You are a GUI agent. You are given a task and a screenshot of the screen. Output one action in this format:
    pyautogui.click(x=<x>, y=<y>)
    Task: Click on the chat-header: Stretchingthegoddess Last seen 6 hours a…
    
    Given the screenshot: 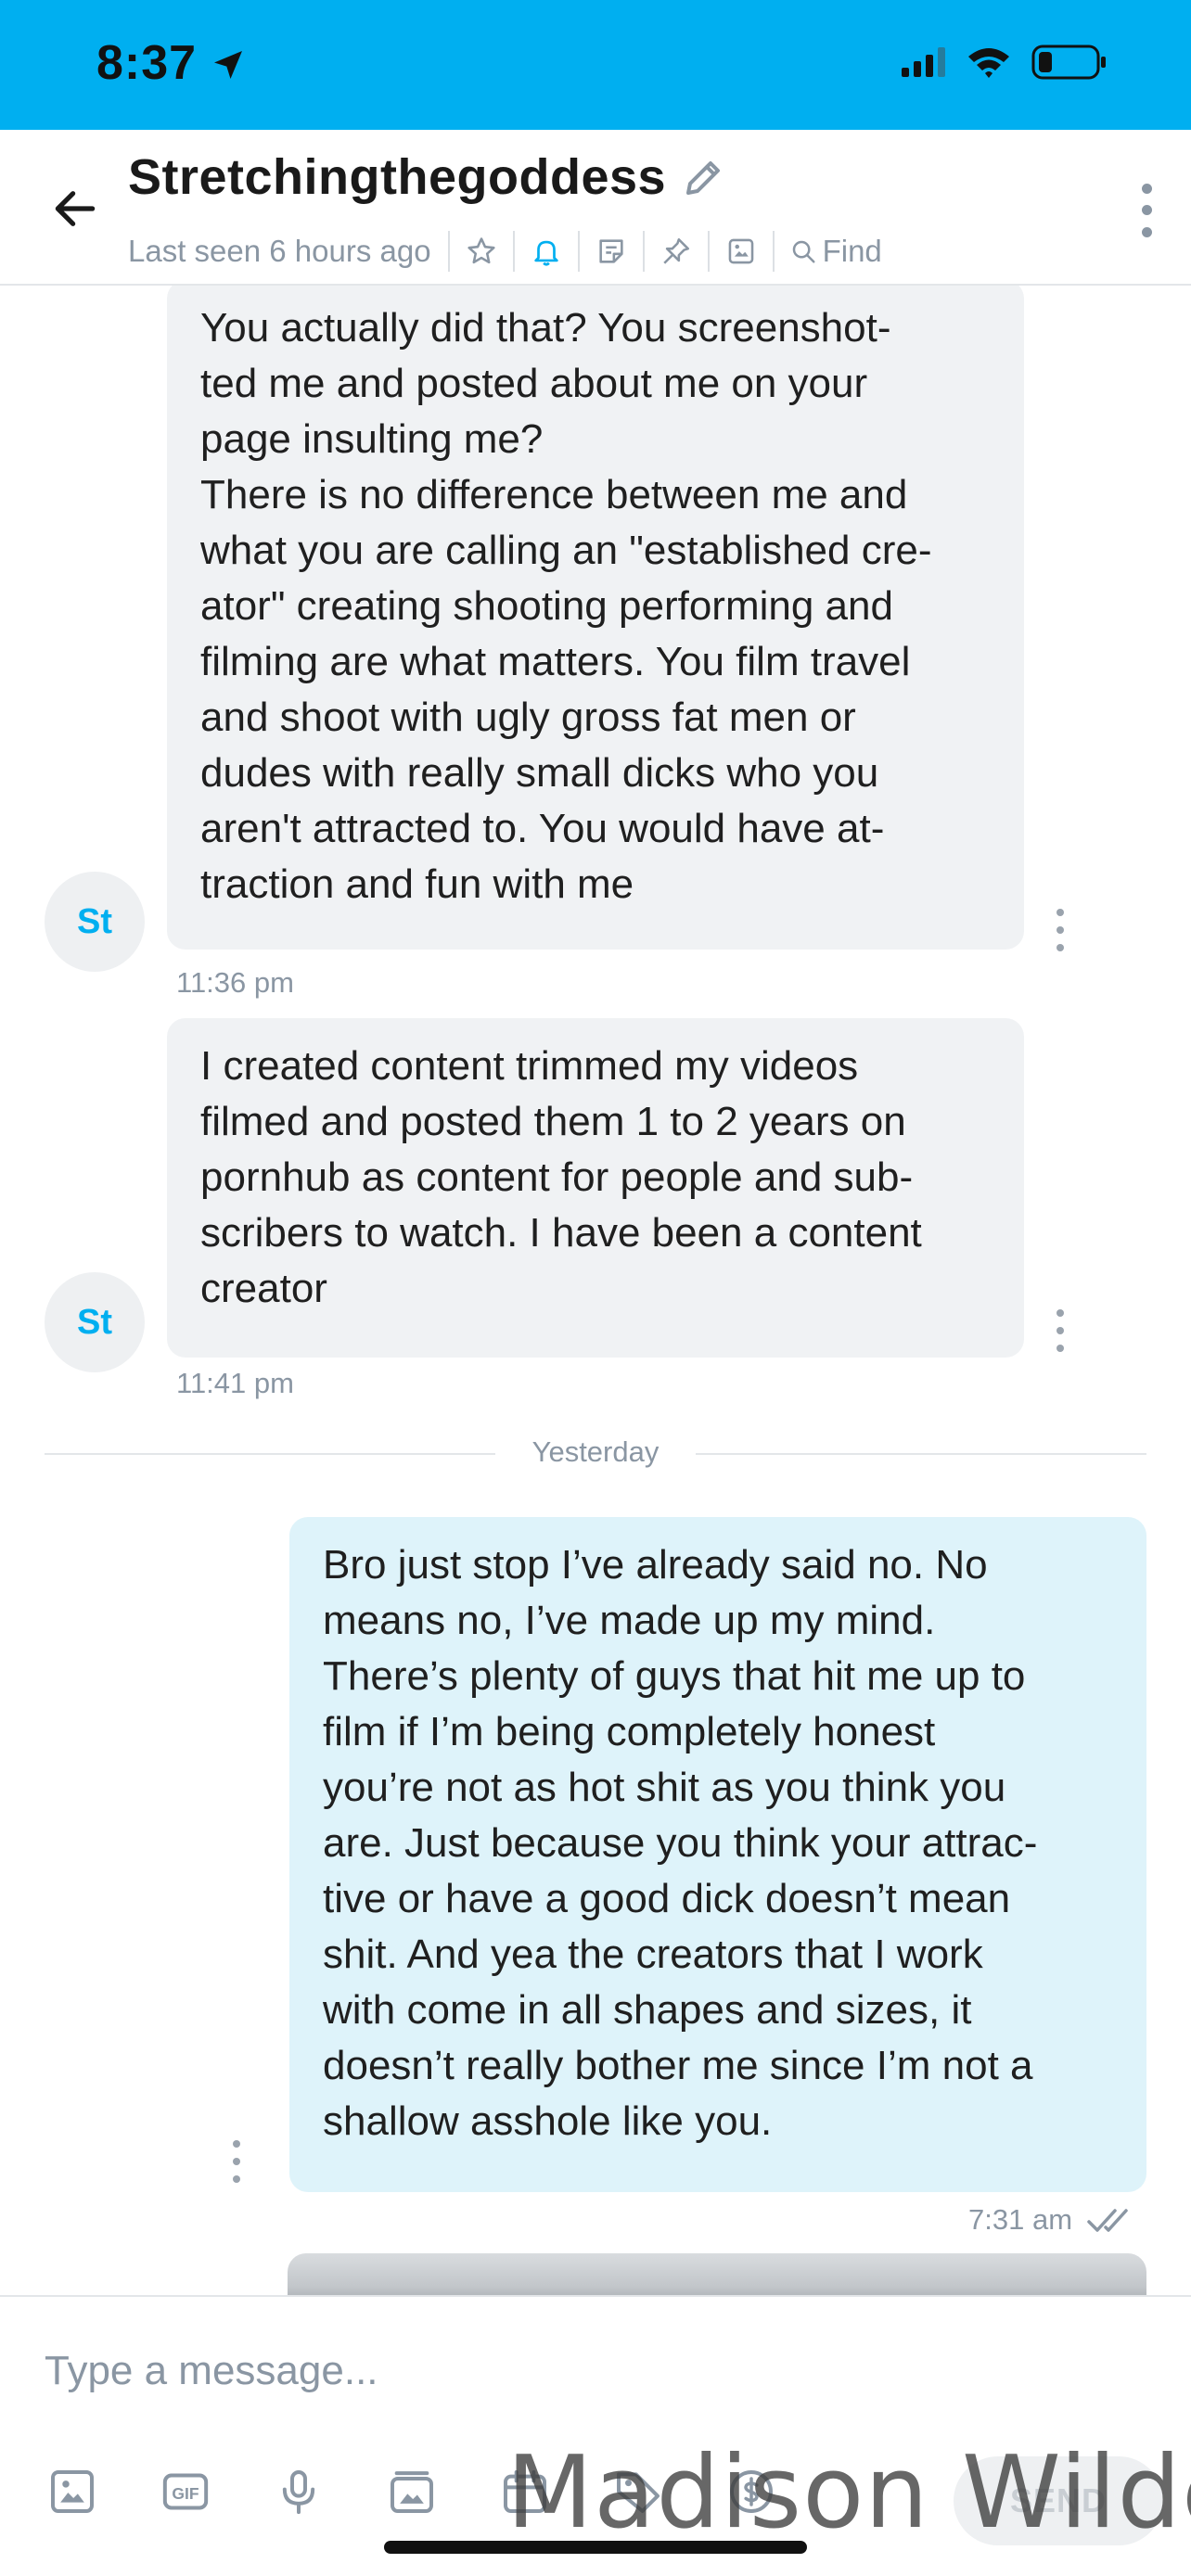 What is the action you would take?
    pyautogui.click(x=595, y=208)
    